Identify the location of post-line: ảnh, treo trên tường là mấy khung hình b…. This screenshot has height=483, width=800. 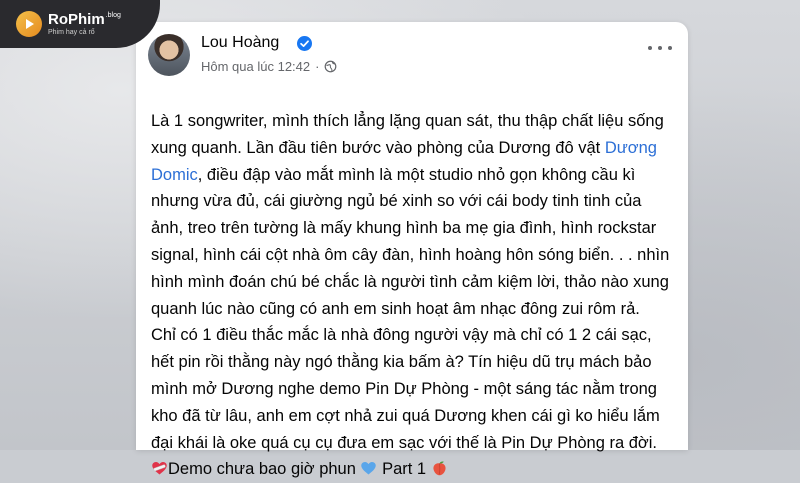
(404, 228).